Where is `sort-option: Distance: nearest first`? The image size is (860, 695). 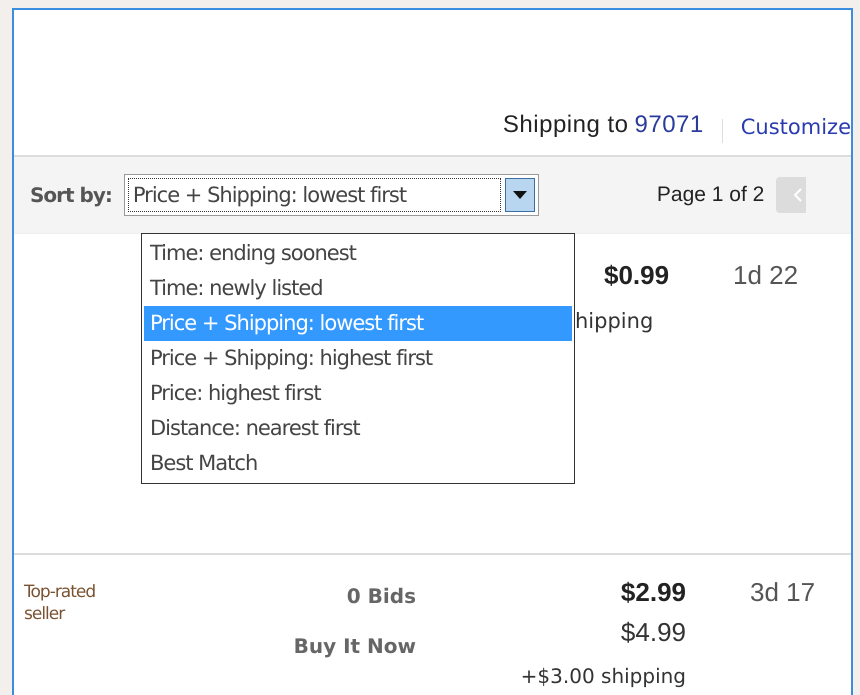 sort-option: Distance: nearest first is located at coordinates (358, 428).